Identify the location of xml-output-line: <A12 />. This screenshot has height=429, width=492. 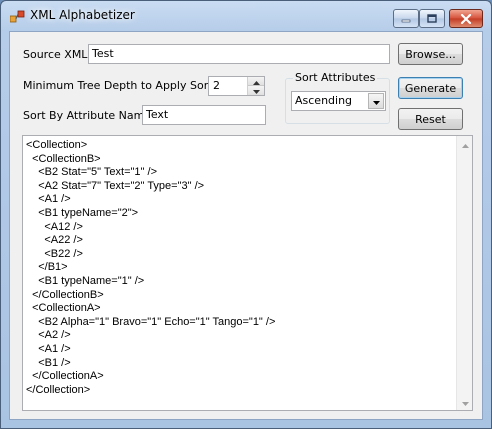
(54, 226).